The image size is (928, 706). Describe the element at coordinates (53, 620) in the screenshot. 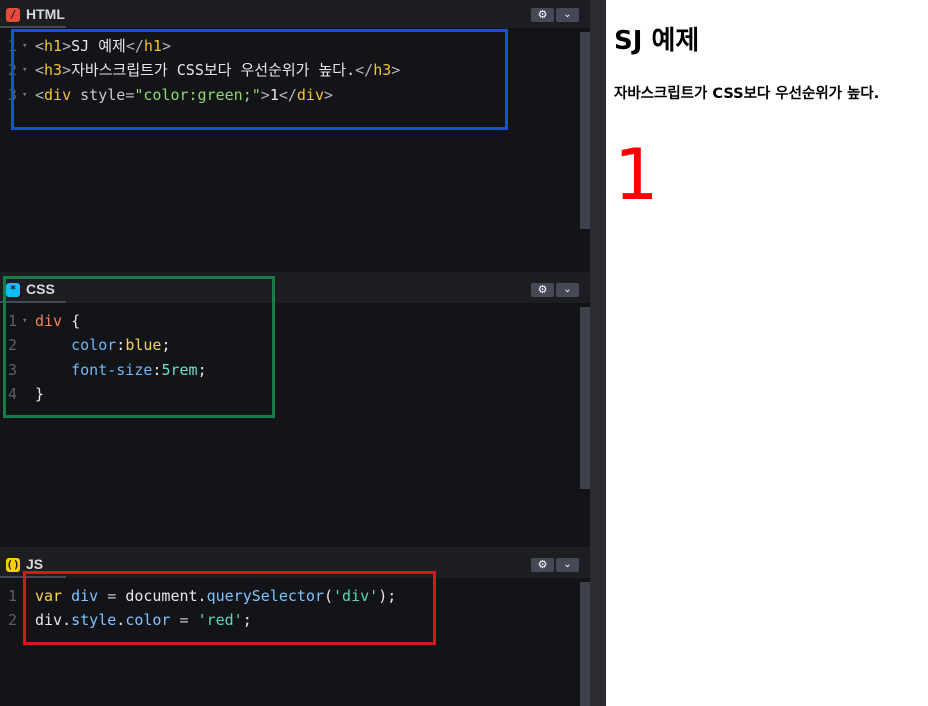

I see `code-token: div.` at that location.